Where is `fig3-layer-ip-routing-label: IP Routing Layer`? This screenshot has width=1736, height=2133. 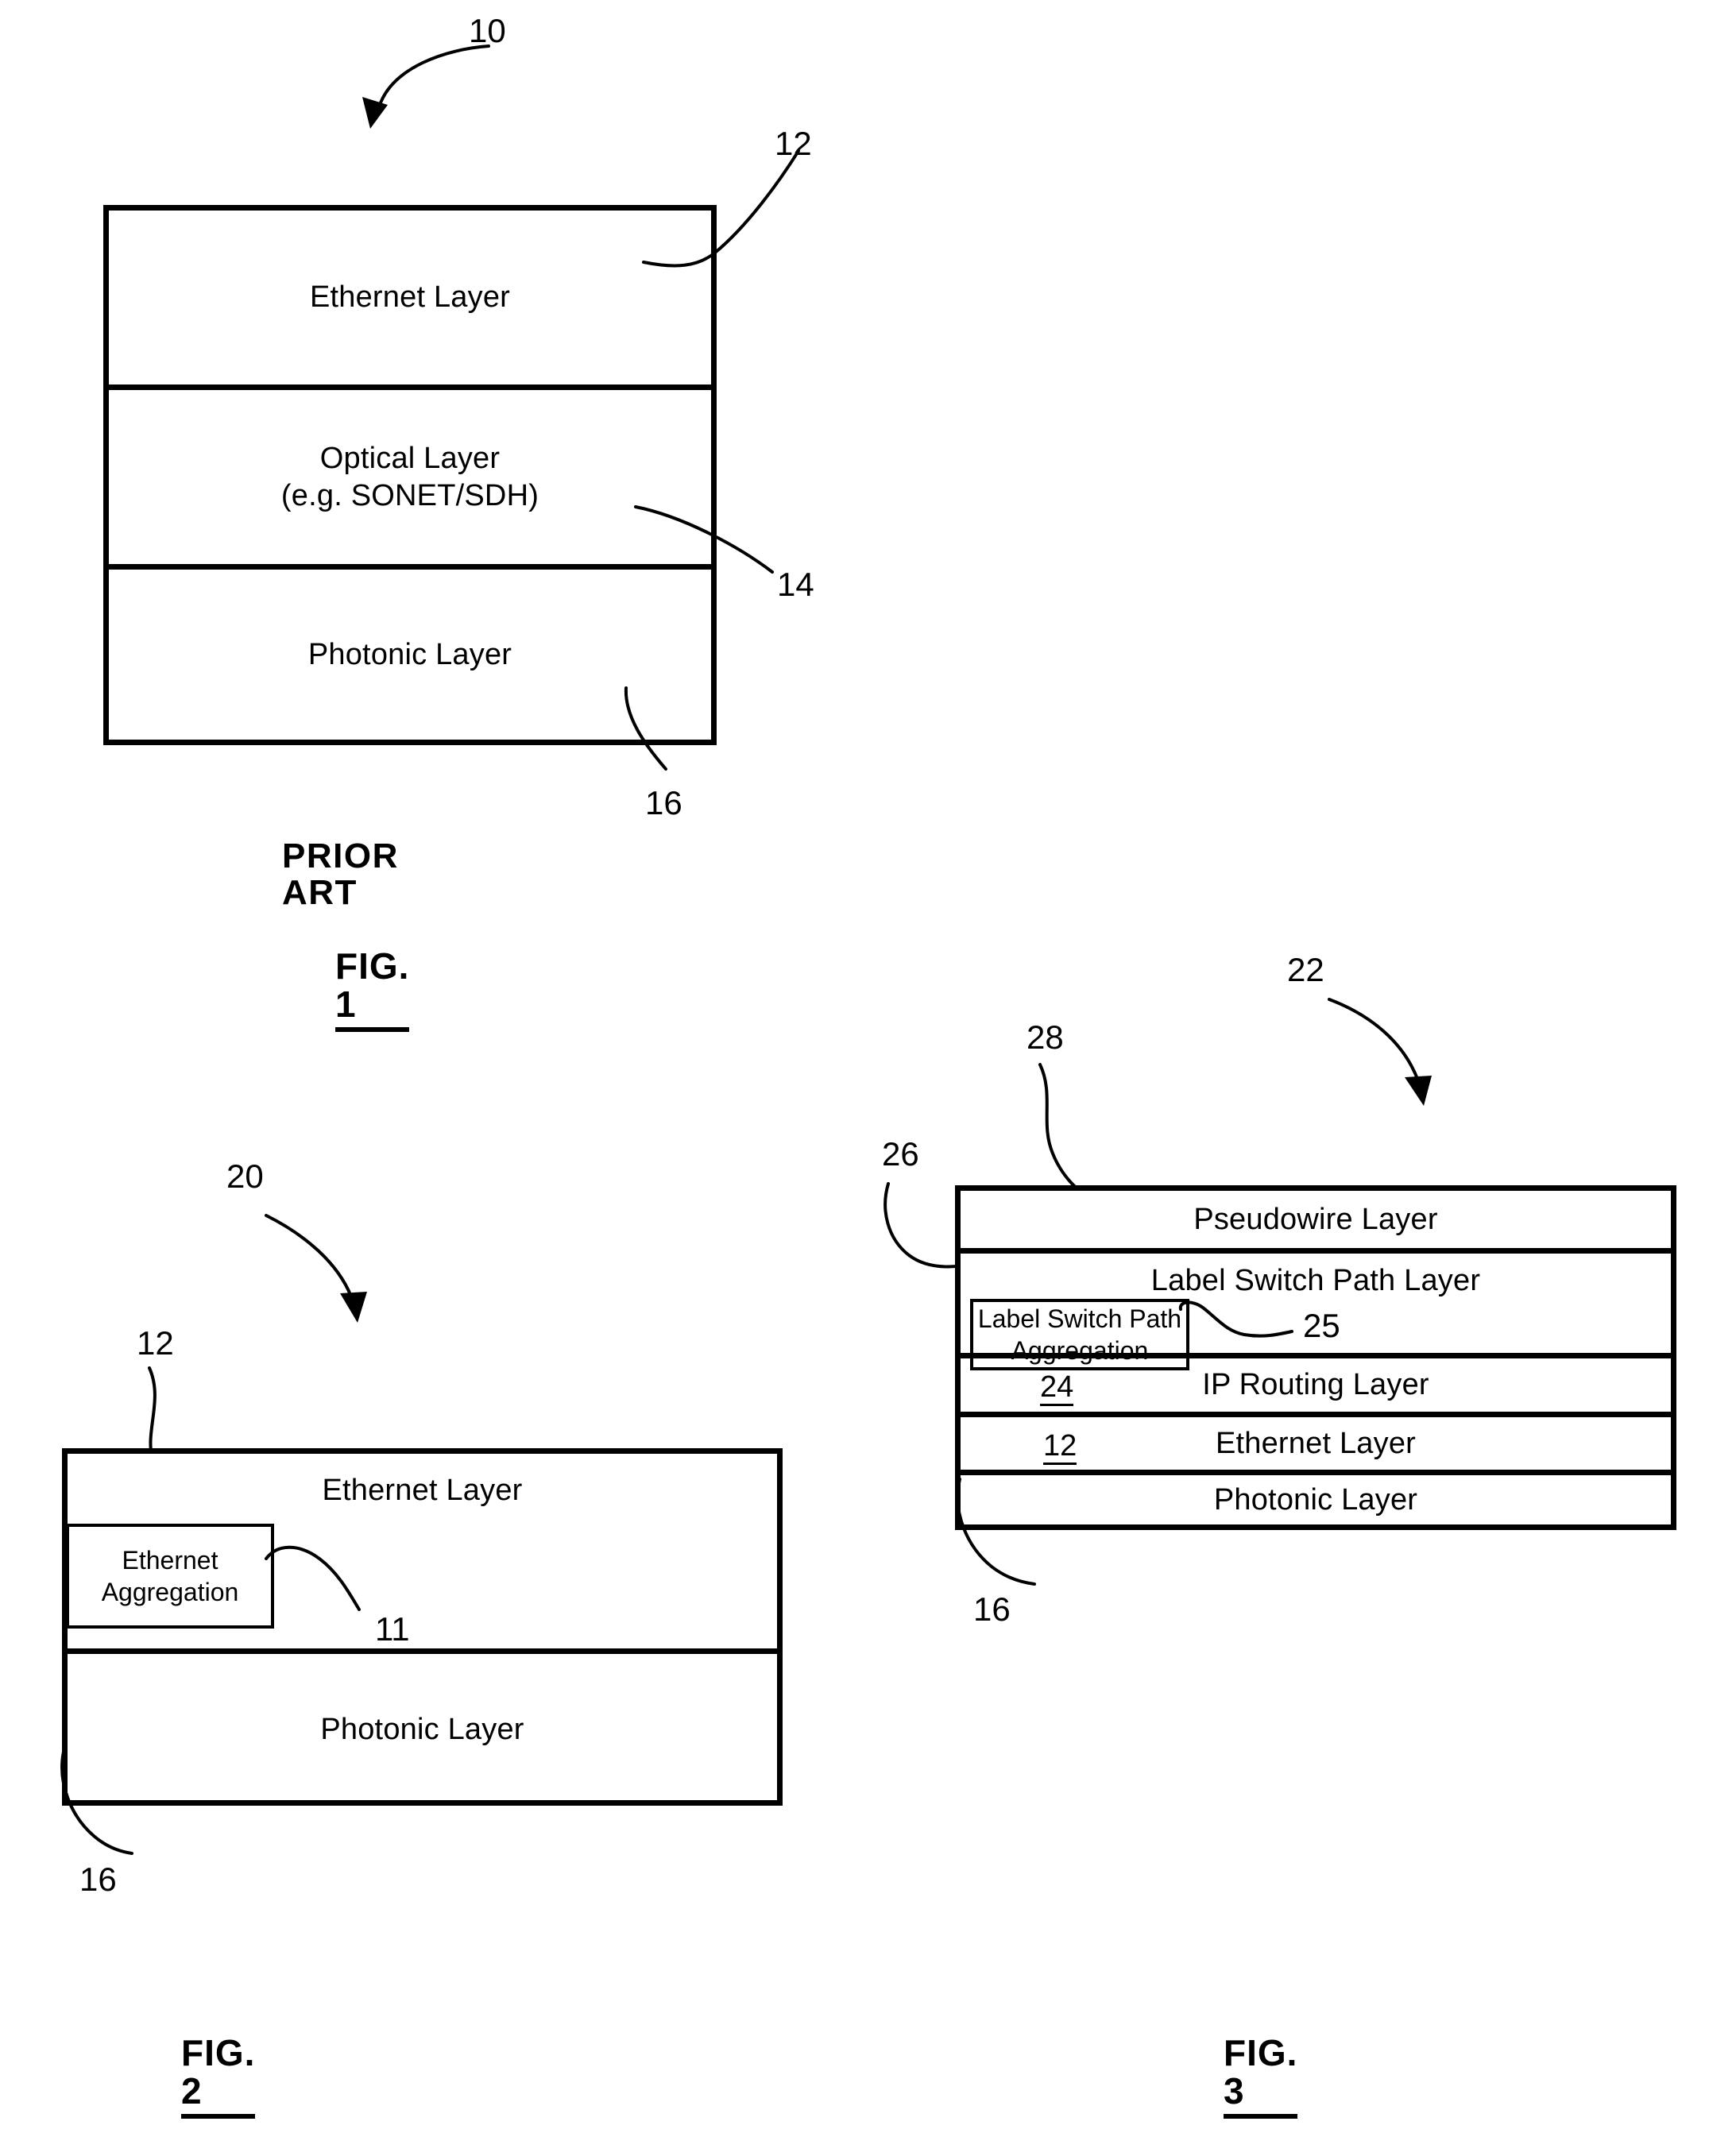 fig3-layer-ip-routing-label: IP Routing Layer is located at coordinates (1315, 1385).